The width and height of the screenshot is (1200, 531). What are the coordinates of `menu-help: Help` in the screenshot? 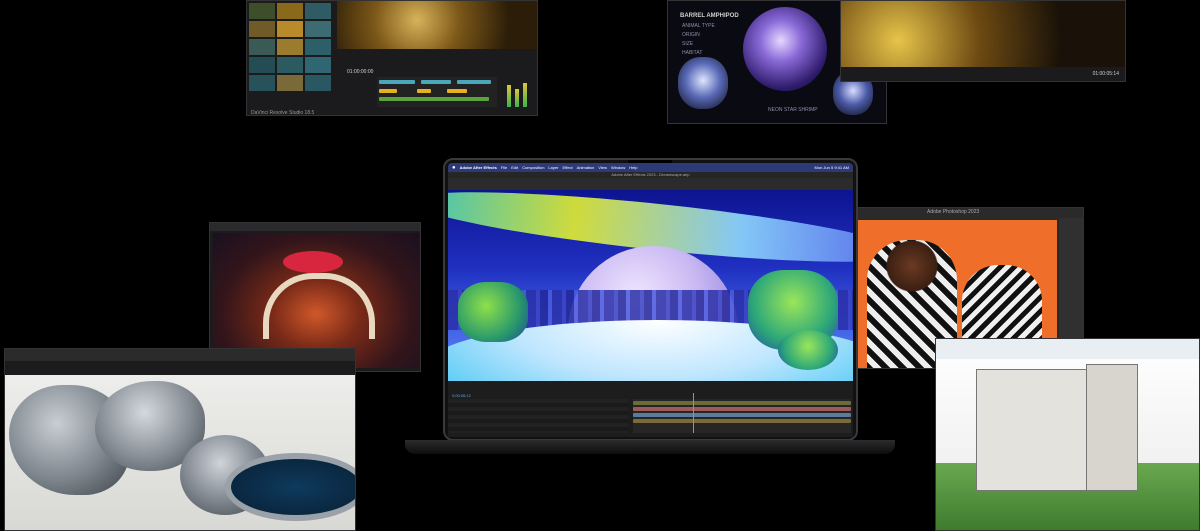 It's located at (633, 167).